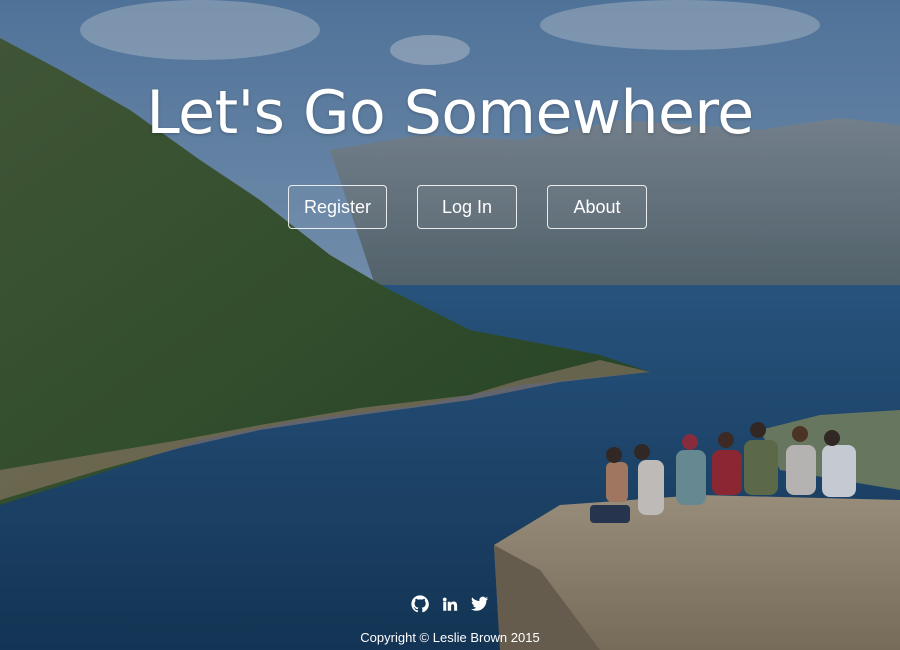  I want to click on register-button: Register, so click(337, 207).